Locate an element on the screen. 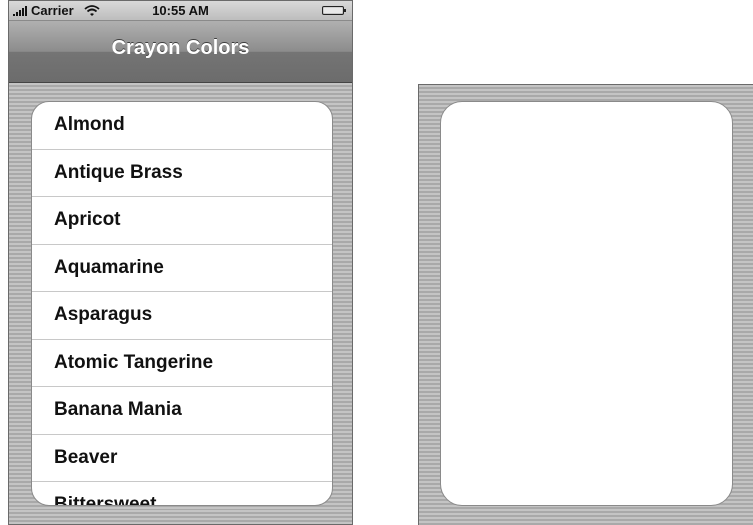 This screenshot has height=525, width=753. list-item-label: Almond is located at coordinates (89, 125).